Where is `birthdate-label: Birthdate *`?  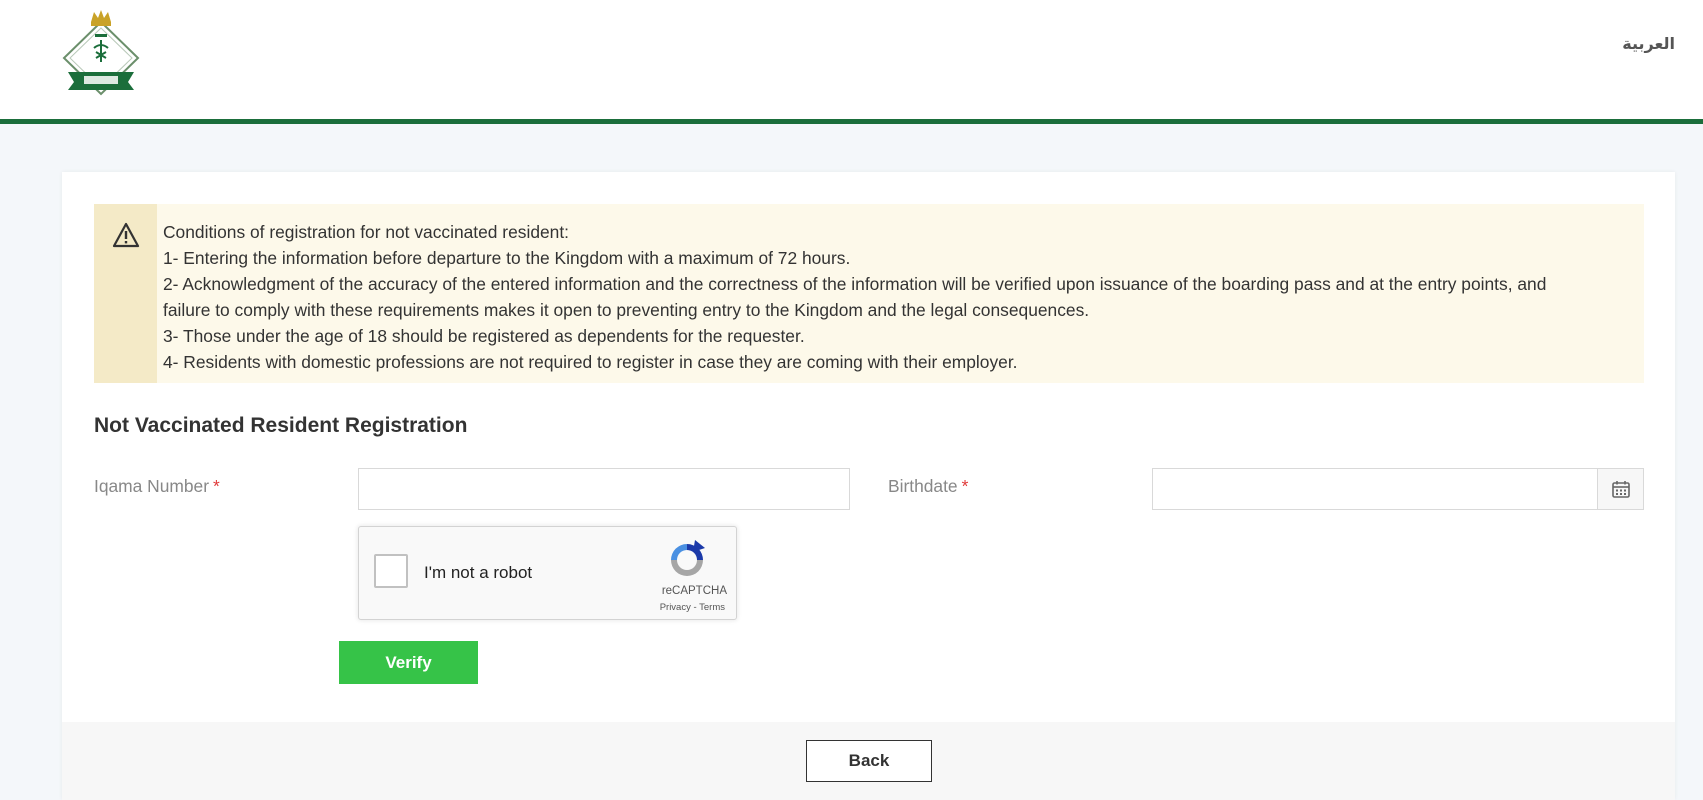
birthdate-label: Birthdate * is located at coordinates (928, 486).